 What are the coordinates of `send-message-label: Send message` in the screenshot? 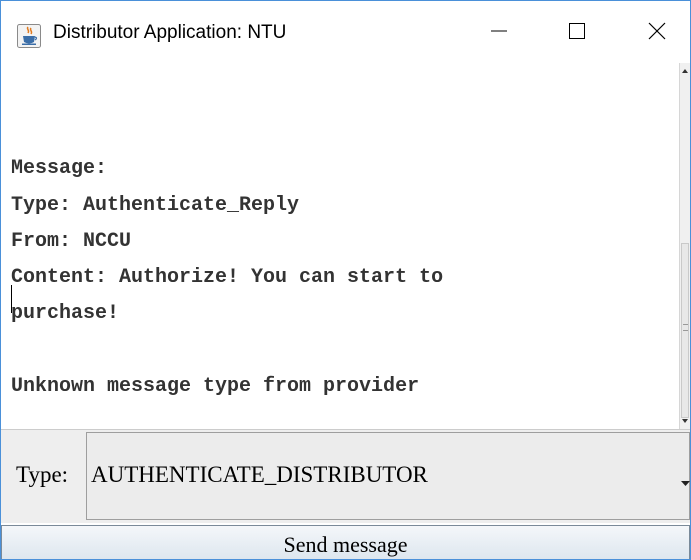 It's located at (345, 544).